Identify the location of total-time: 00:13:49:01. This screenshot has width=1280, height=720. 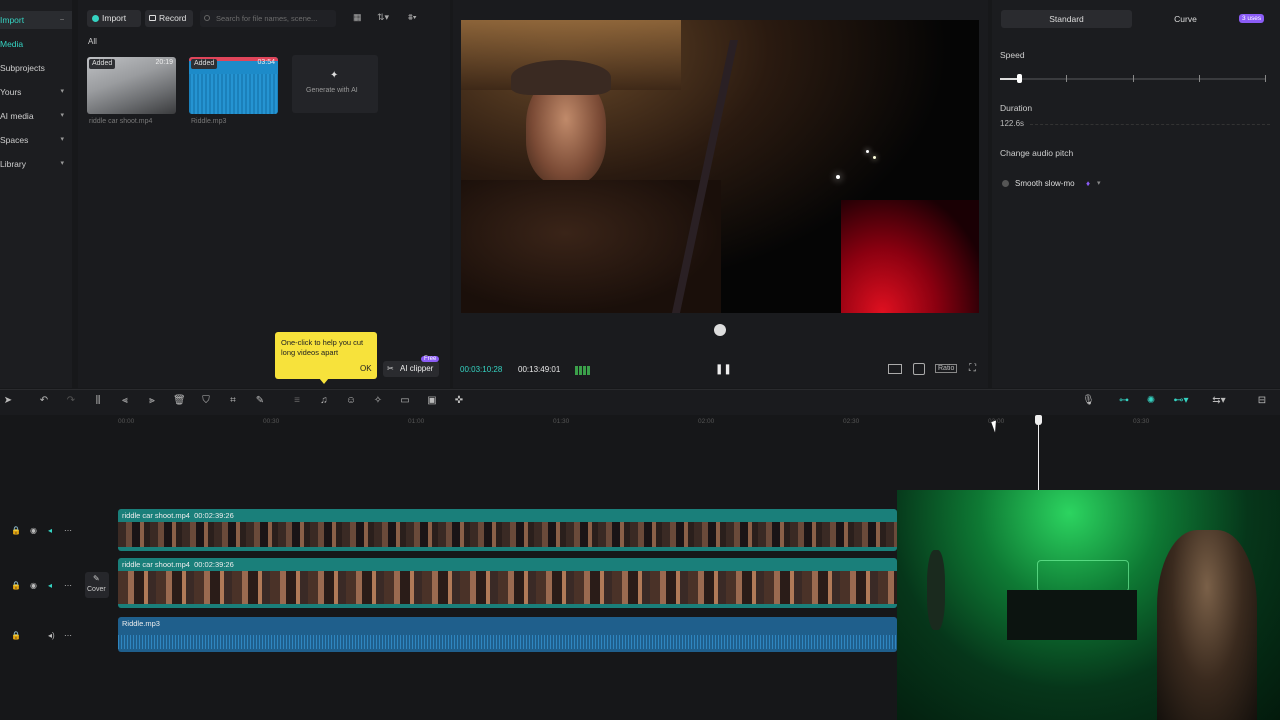
(539, 369).